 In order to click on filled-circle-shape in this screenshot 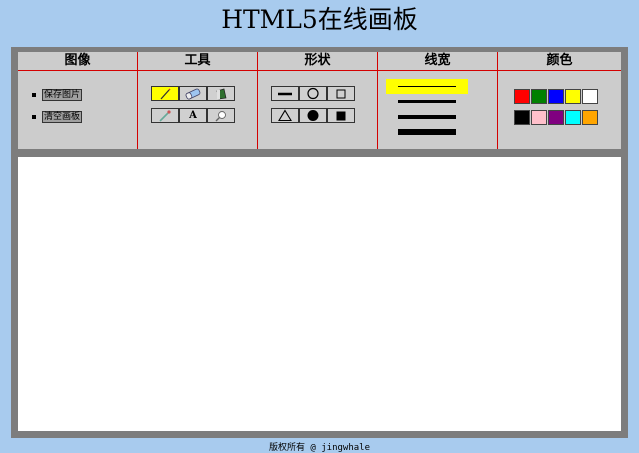, I will do `click(313, 115)`.